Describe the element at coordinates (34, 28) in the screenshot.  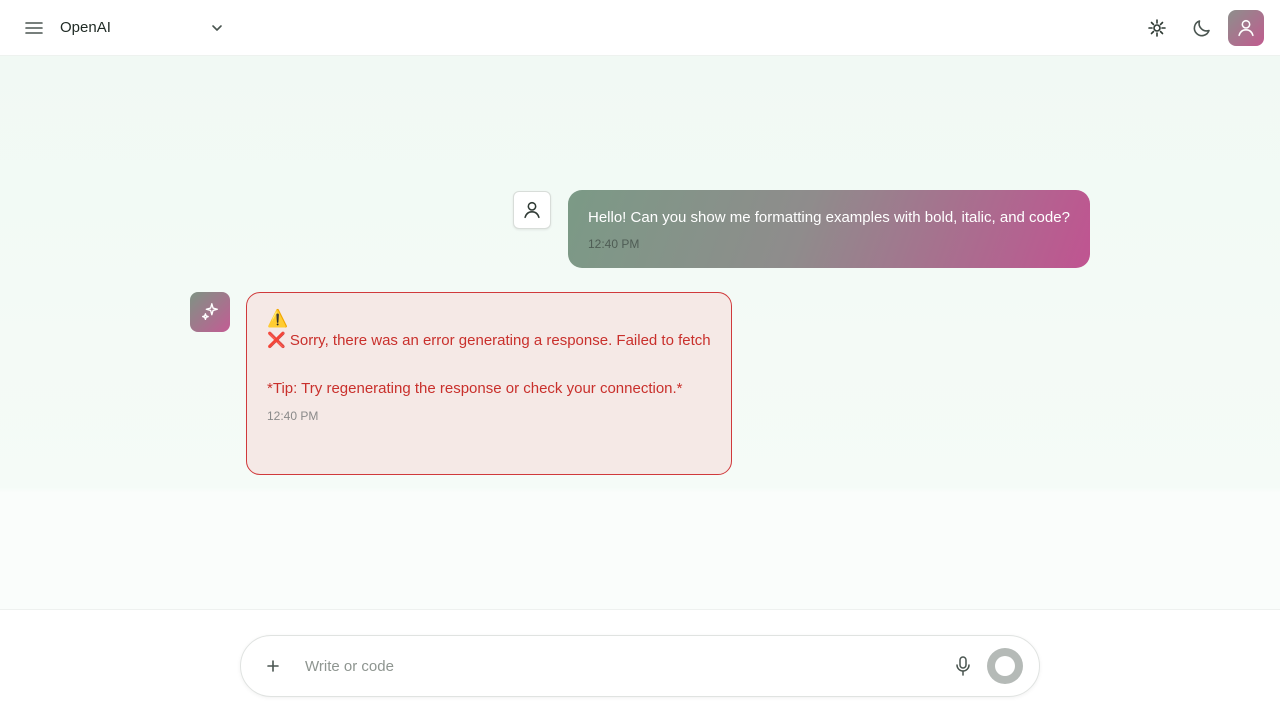
I see `hamburger-icon` at that location.